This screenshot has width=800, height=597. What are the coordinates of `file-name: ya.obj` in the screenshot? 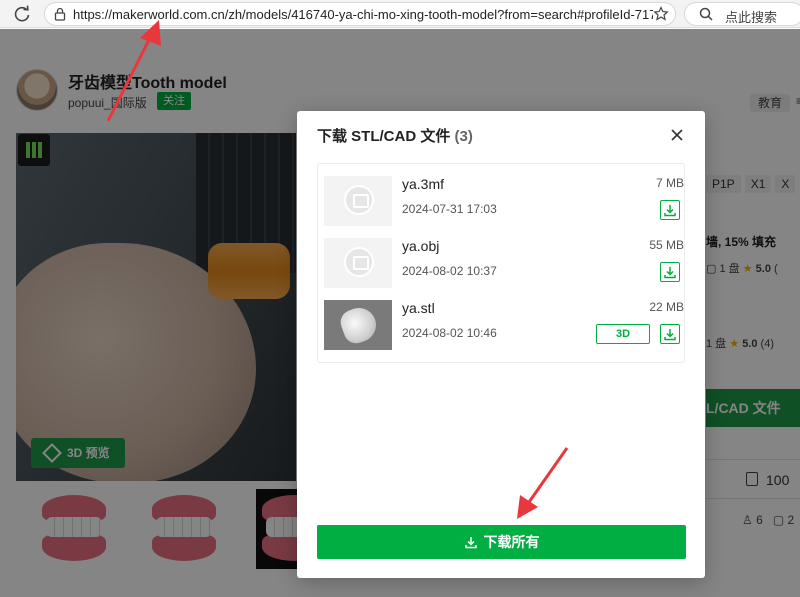 It's located at (421, 246).